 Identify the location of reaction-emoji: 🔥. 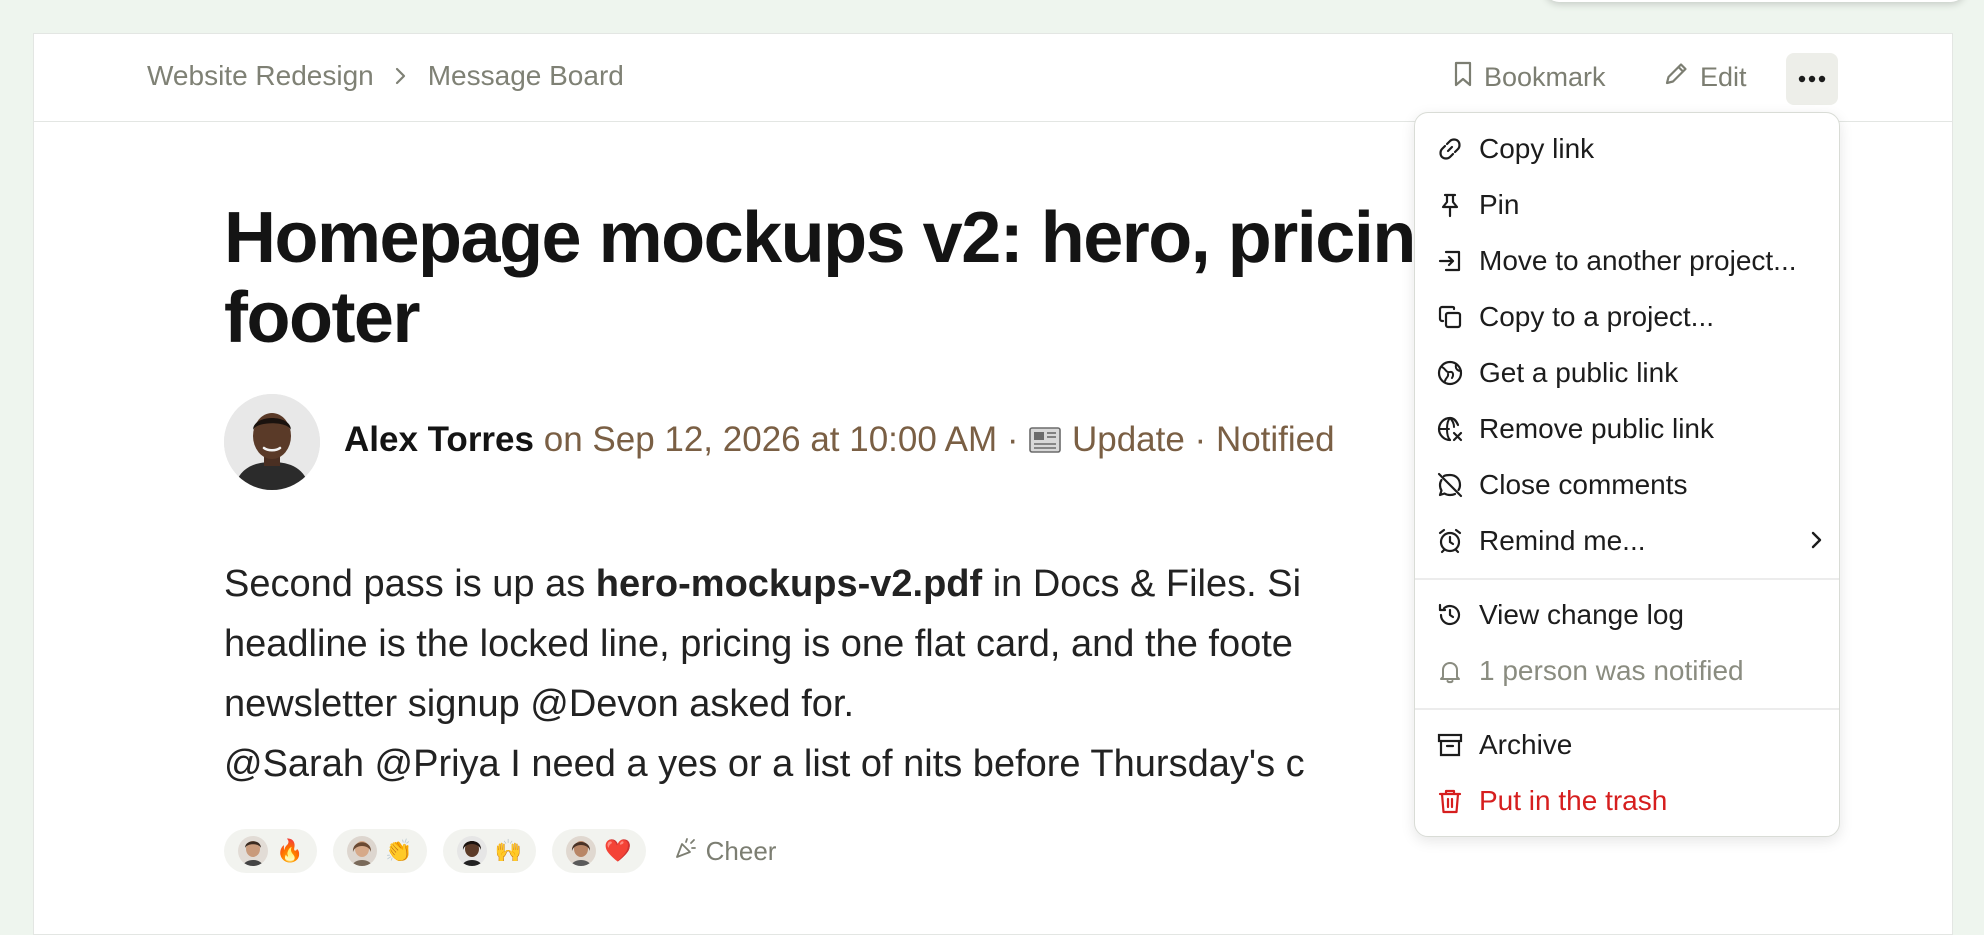
(290, 851).